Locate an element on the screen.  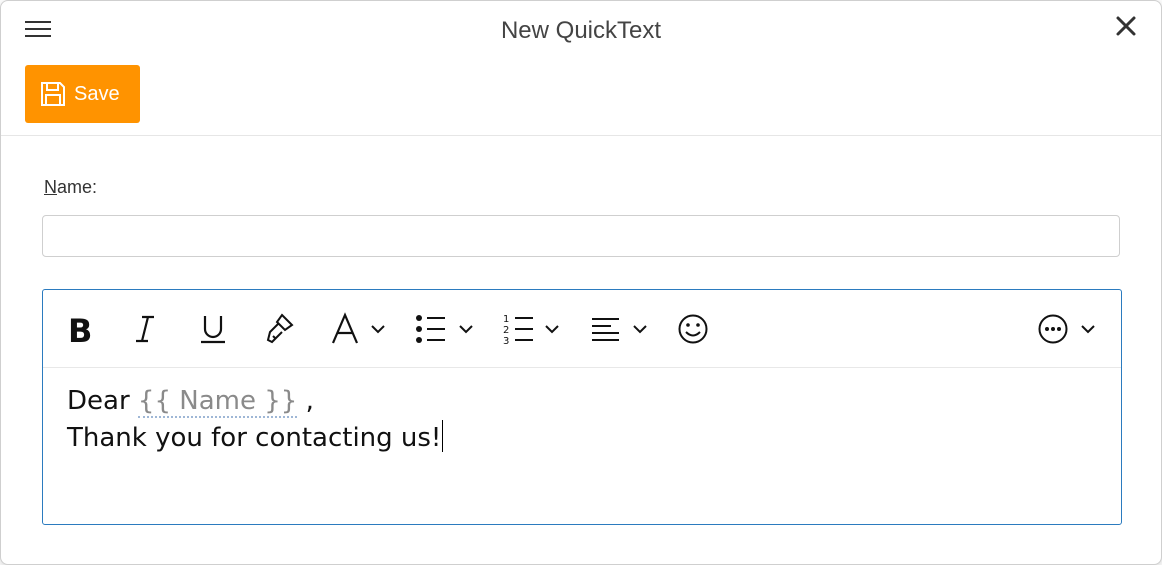
dialog-title: New QuickText is located at coordinates (581, 30).